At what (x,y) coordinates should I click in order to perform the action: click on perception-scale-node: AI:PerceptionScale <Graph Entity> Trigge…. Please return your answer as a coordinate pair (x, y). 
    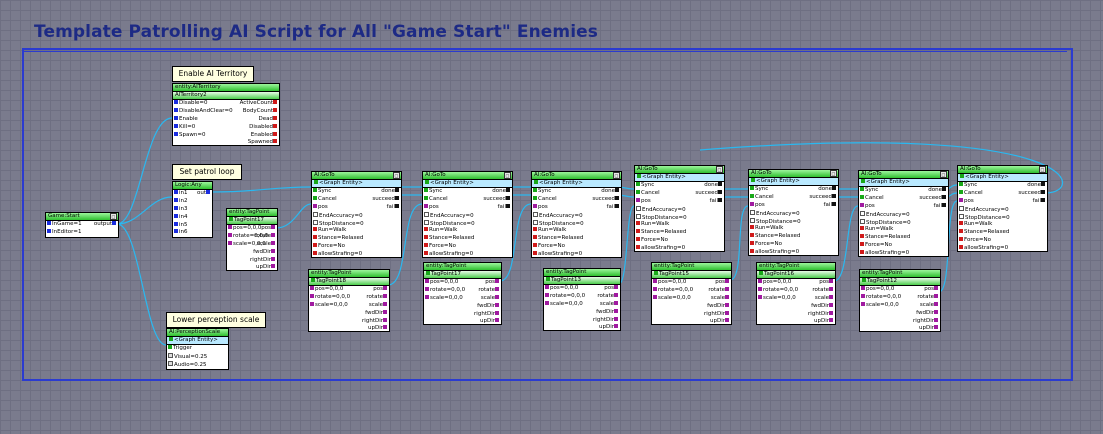
    Looking at the image, I should click on (197, 349).